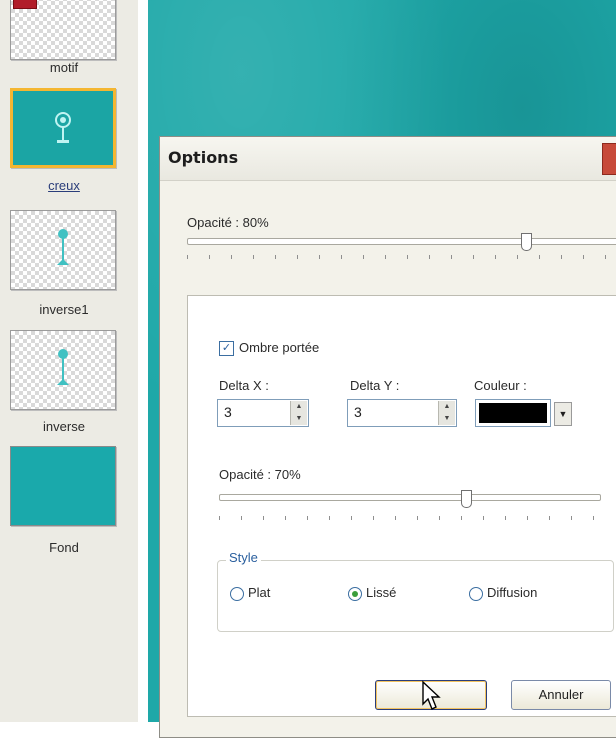 The width and height of the screenshot is (616, 738). What do you see at coordinates (244, 385) in the screenshot?
I see `delta-x-label: Delta X :` at bounding box center [244, 385].